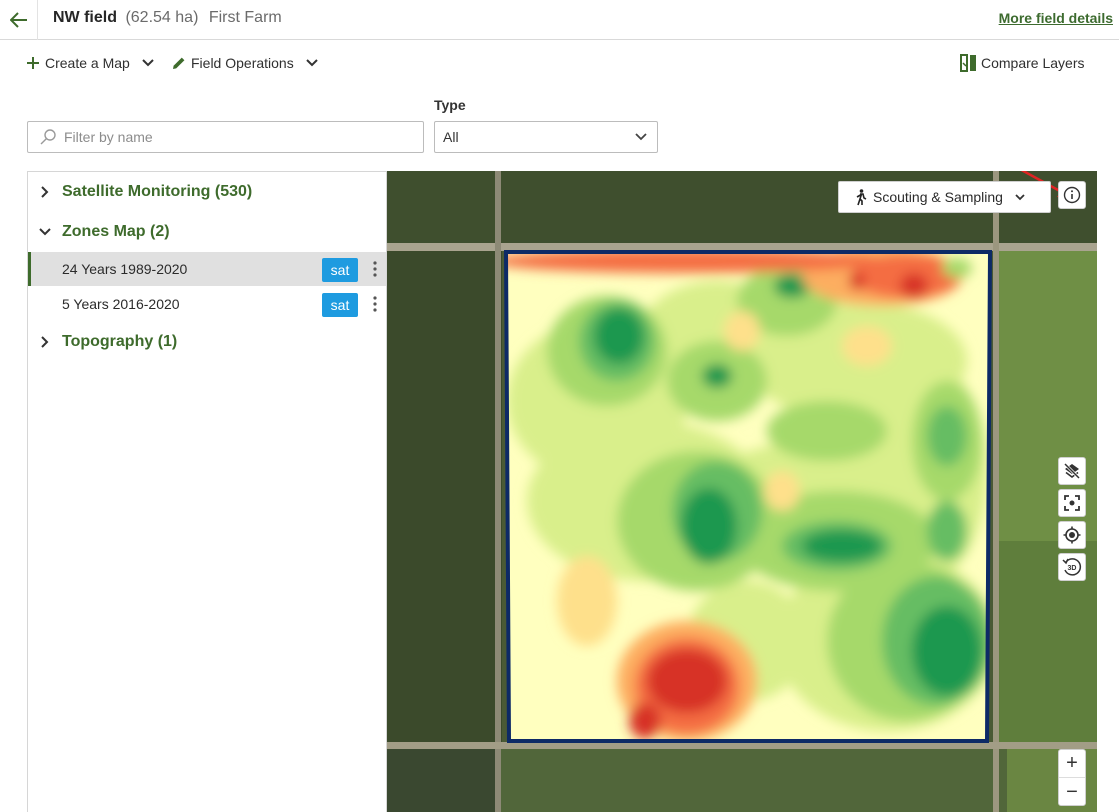  I want to click on group-satellite-monitoring: Satellite Monitoring (530), so click(207, 192).